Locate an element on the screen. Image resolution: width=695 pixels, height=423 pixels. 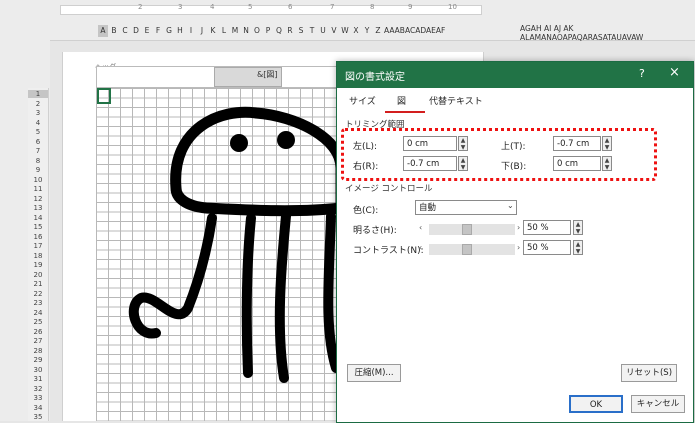
column-header: W is located at coordinates (345, 31).